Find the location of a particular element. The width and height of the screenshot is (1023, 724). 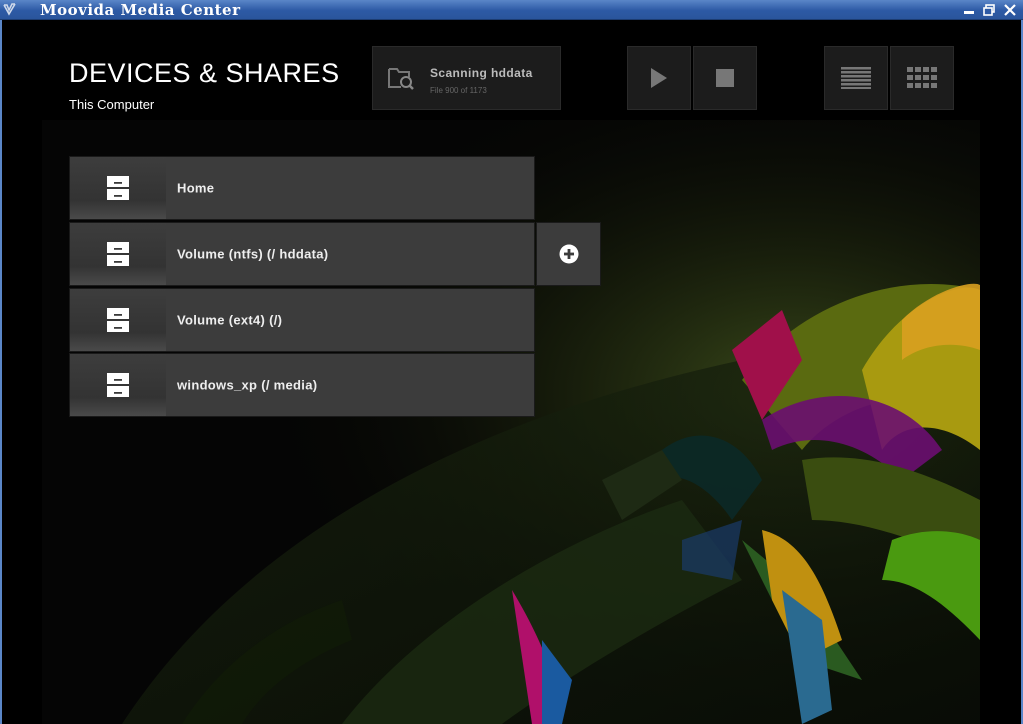

scan-status: Scanning hddata File 900 of 1173 is located at coordinates (466, 78).